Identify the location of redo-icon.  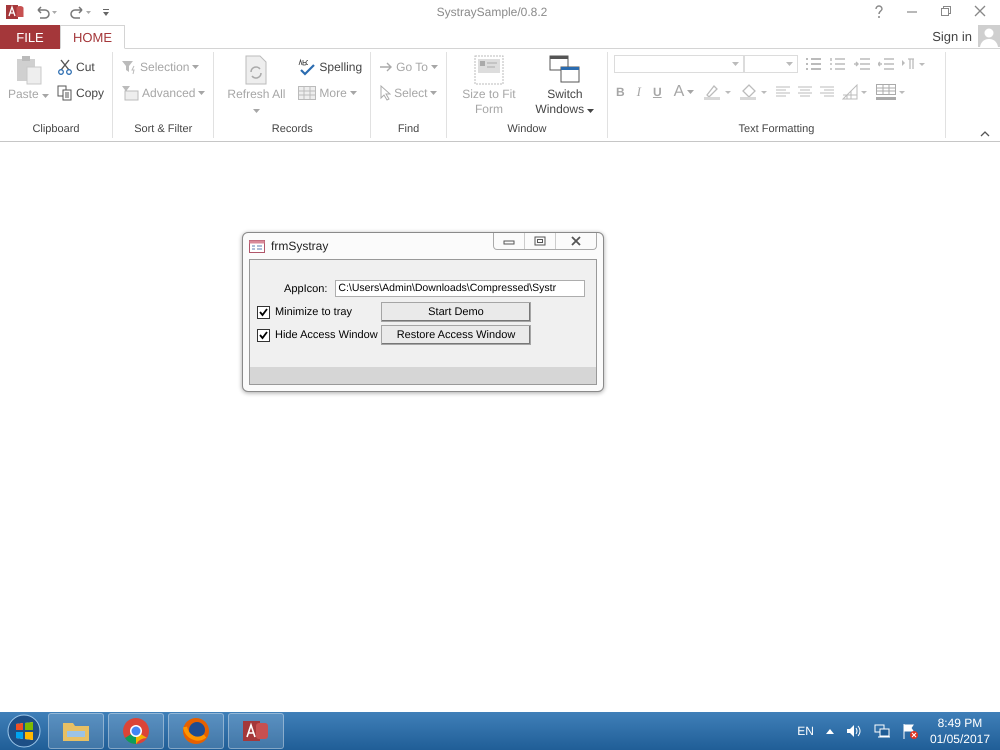
(80, 12).